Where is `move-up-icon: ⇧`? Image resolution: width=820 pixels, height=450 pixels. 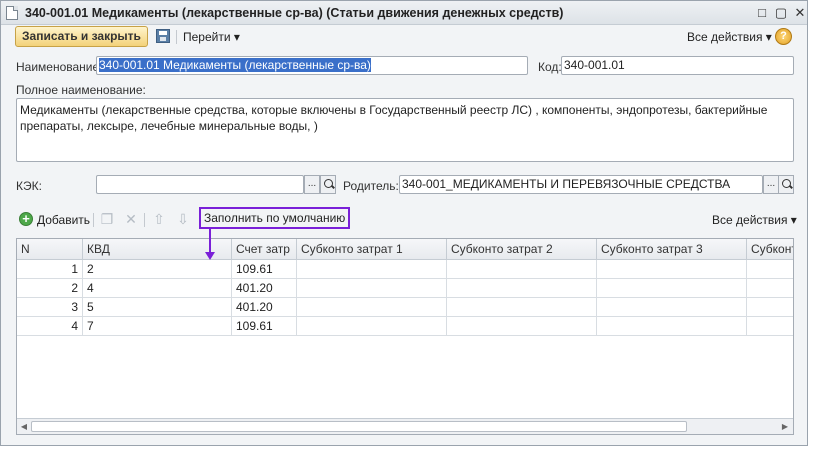 move-up-icon: ⇧ is located at coordinates (159, 219).